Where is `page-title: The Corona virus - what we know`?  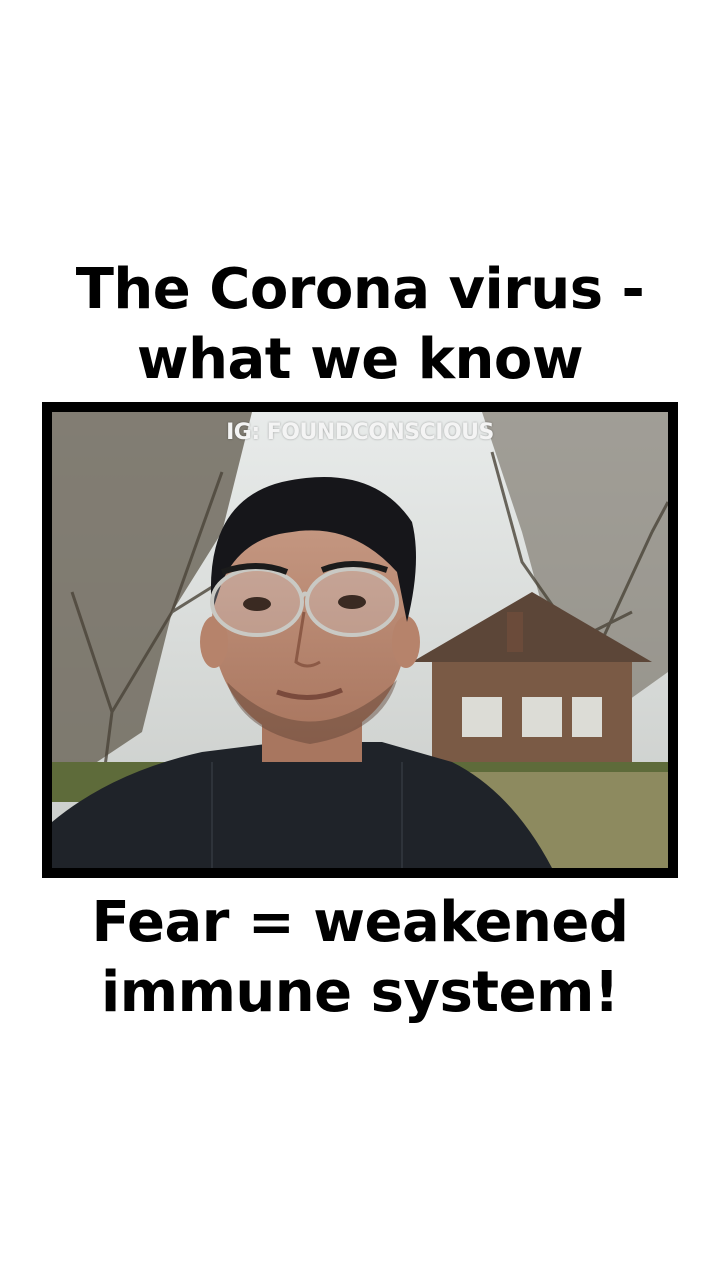 page-title: The Corona virus - what we know is located at coordinates (360, 325).